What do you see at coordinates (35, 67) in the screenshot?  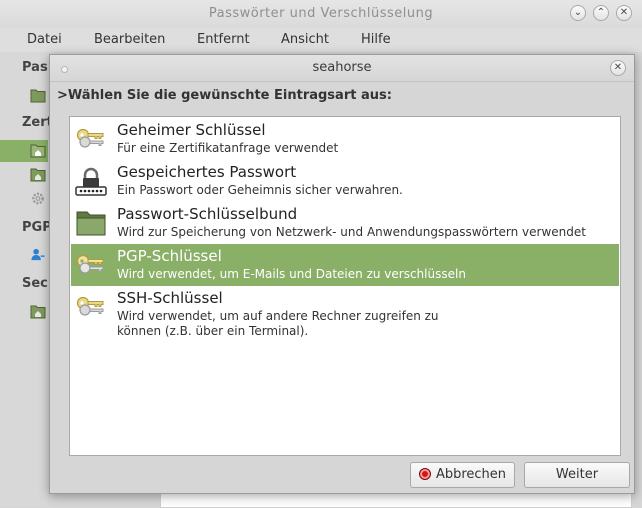 I see `sidebar-heading-passwords: Pas` at bounding box center [35, 67].